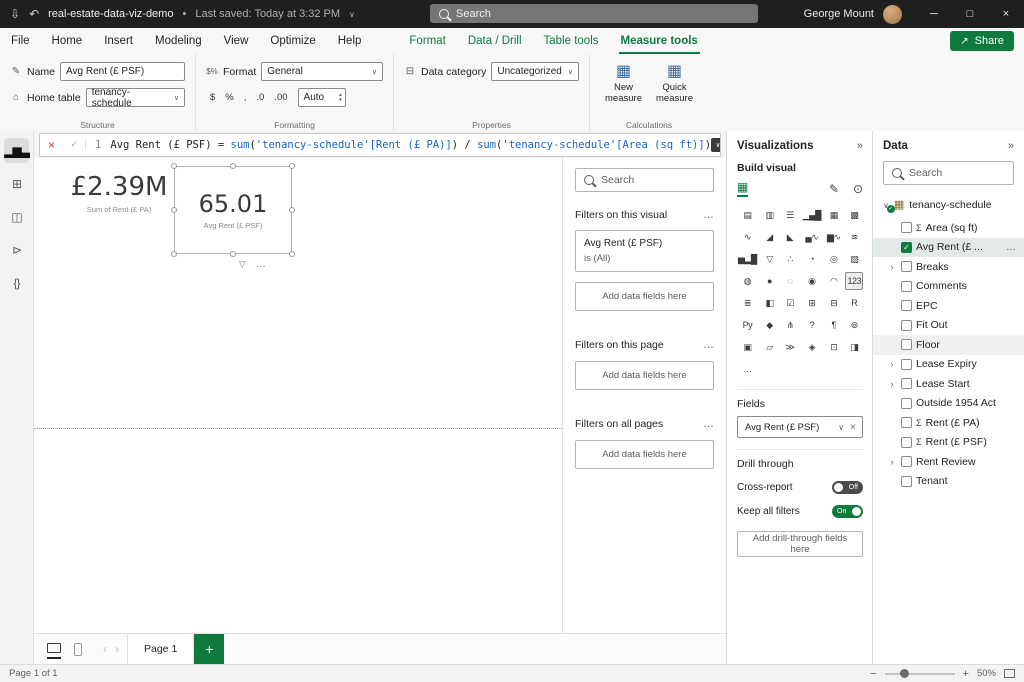 Image resolution: width=1024 pixels, height=682 pixels. I want to click on chevron-down-icon: ∨, so click(841, 427).